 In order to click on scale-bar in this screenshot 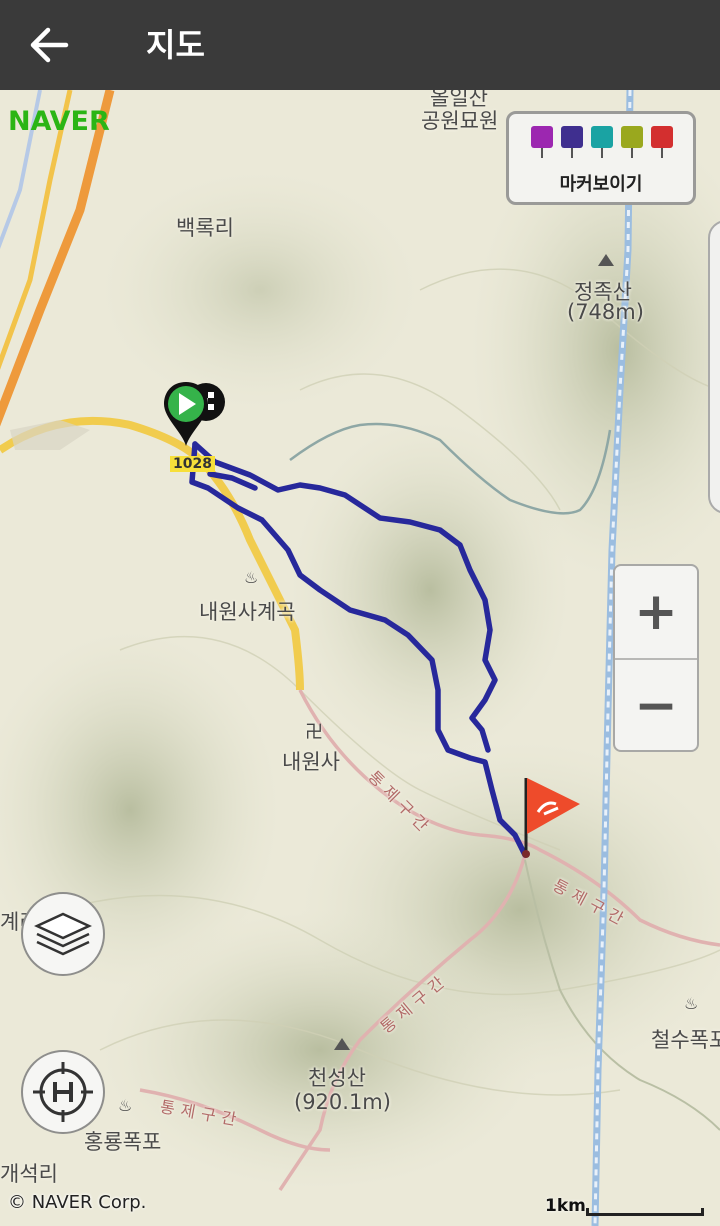, I will do `click(645, 1212)`.